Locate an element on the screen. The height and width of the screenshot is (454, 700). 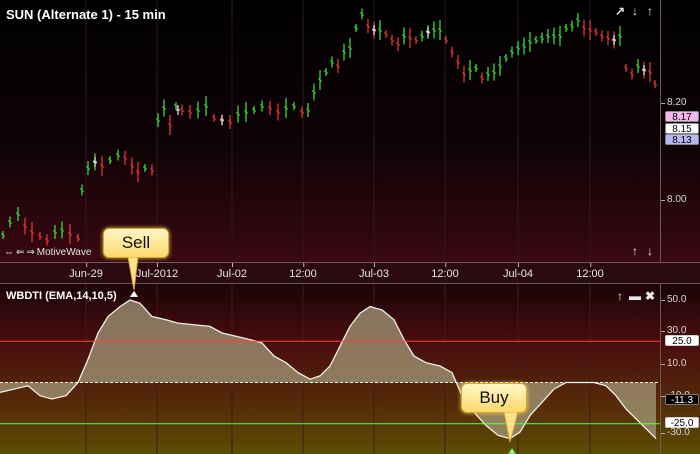
maximize-icon: ▬ is located at coordinates (635, 296).